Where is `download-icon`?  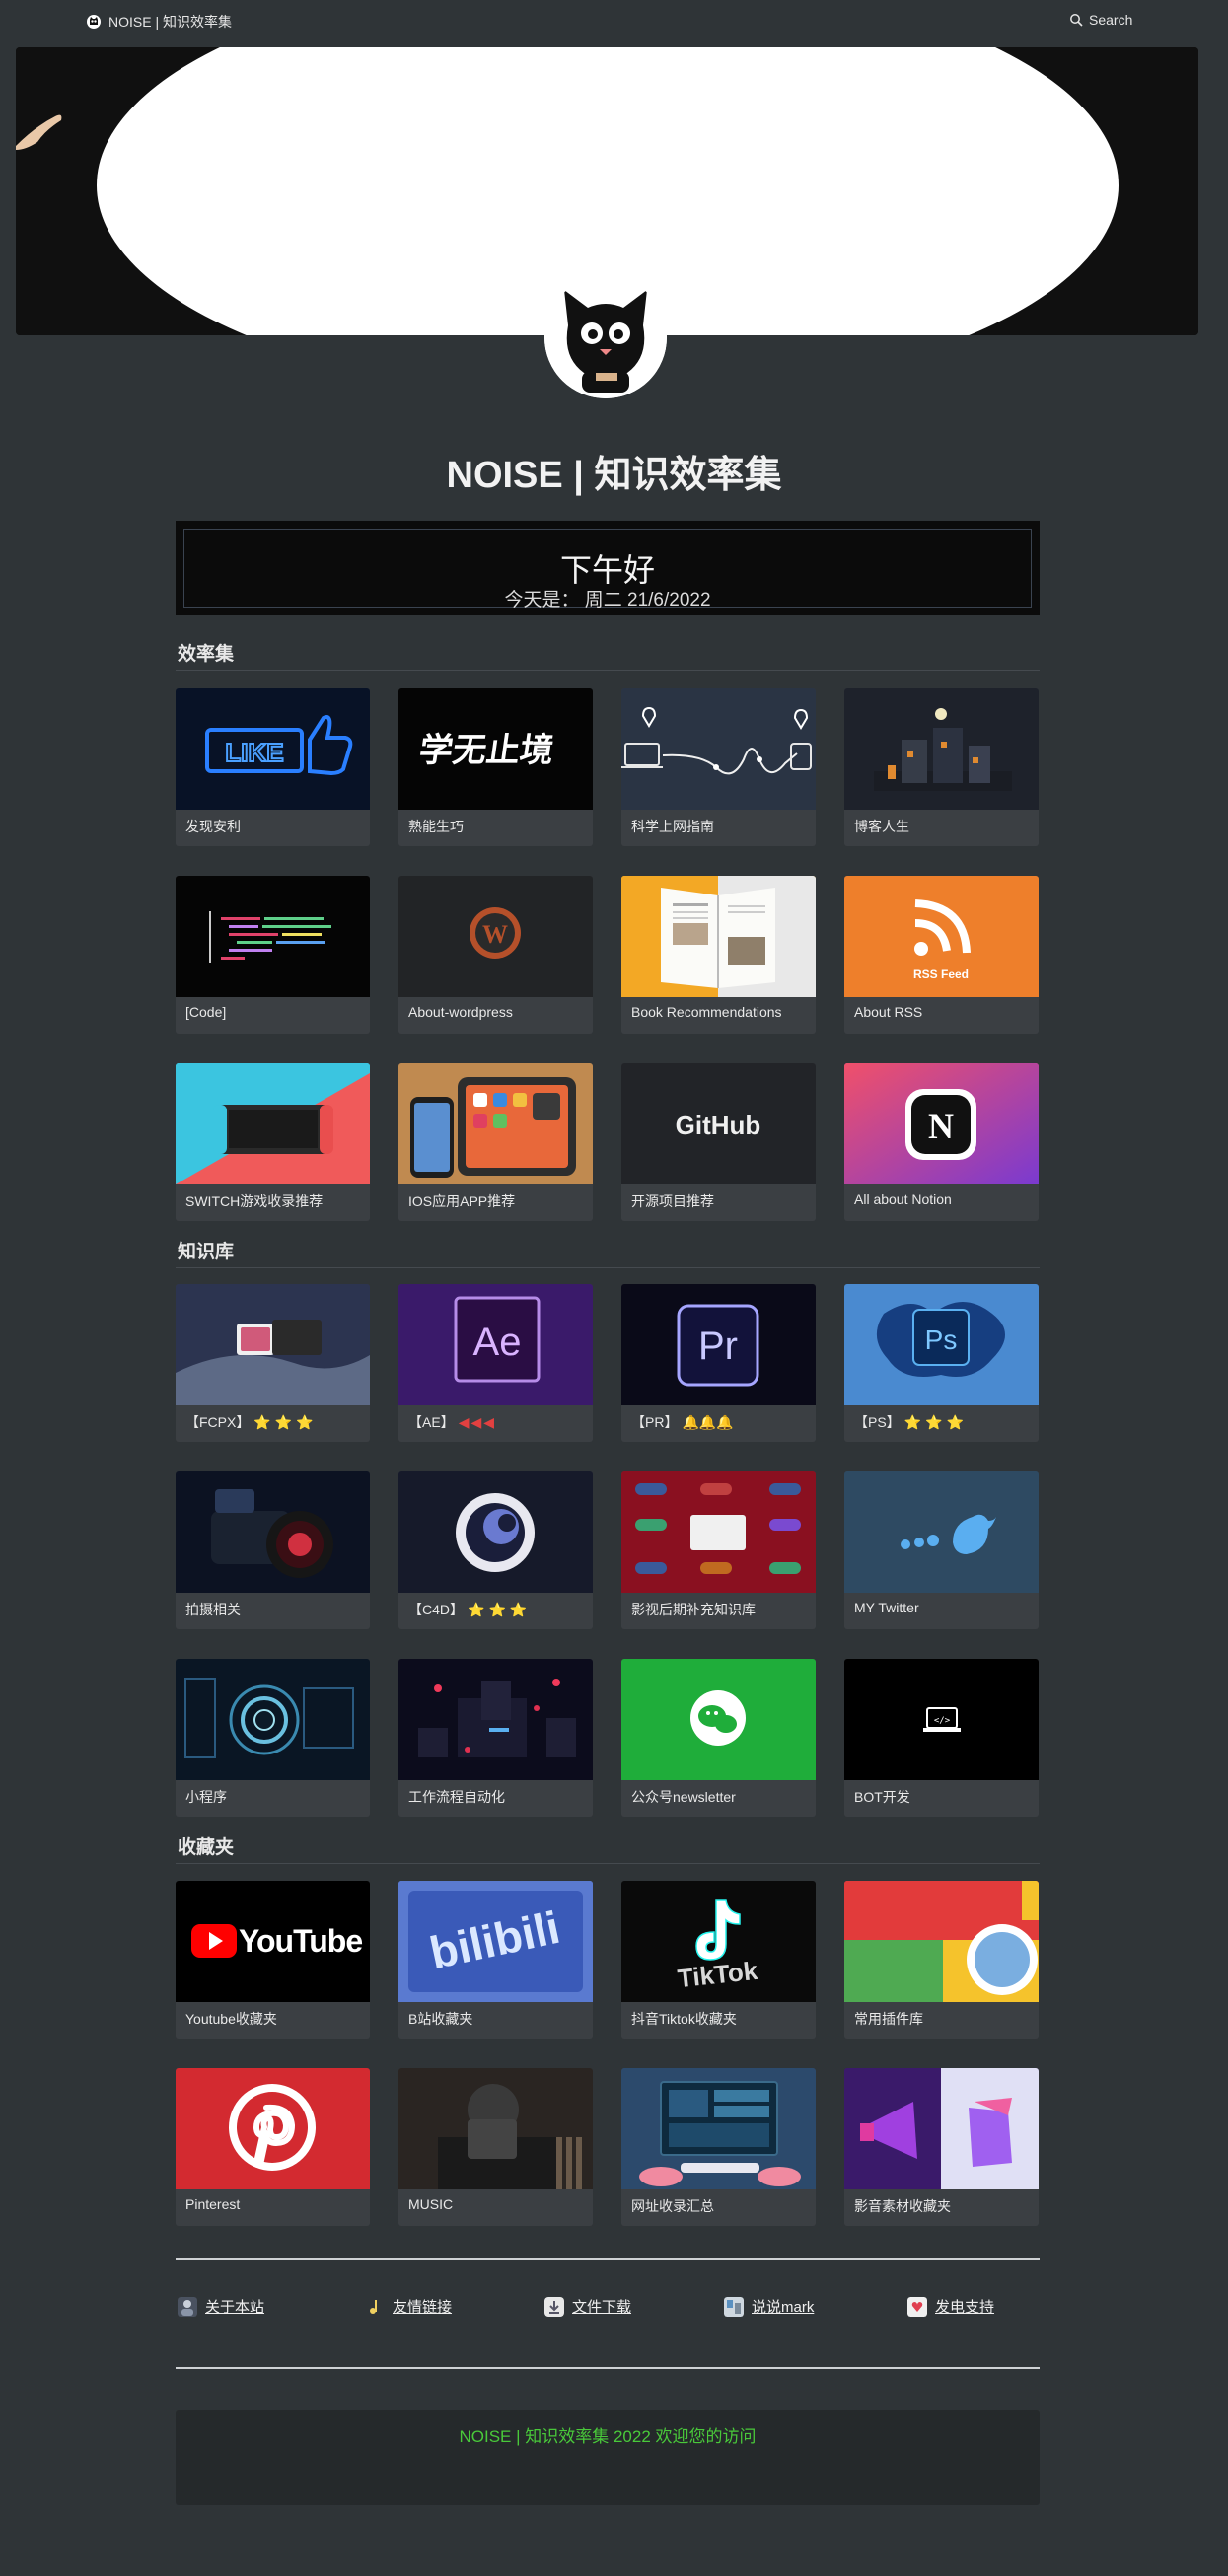 download-icon is located at coordinates (554, 2306).